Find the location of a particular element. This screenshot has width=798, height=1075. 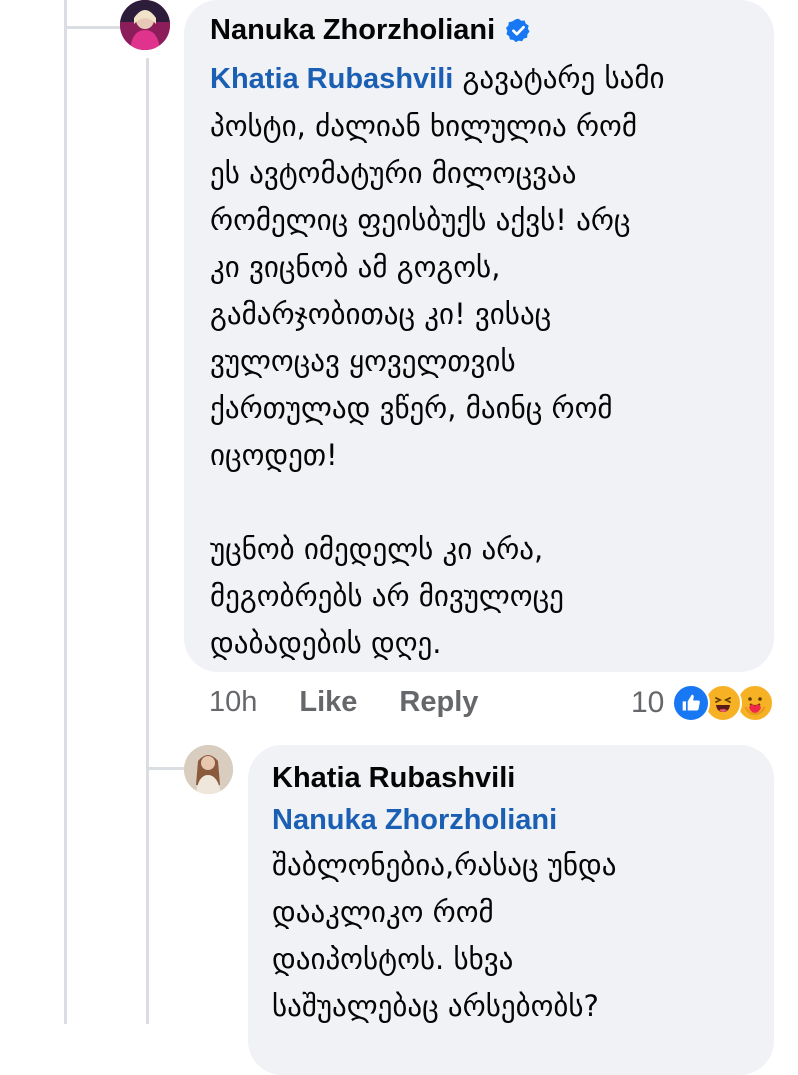

reaction-summary: 10 is located at coordinates (703, 703).